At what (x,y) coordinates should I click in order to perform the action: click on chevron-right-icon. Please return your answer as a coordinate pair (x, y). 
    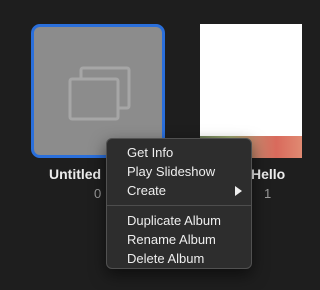
    Looking at the image, I should click on (238, 191).